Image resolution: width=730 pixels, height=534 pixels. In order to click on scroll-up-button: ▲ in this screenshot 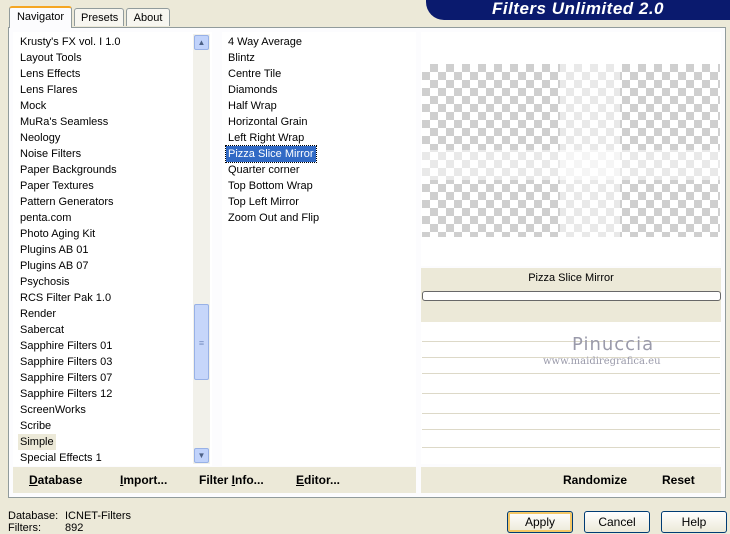, I will do `click(201, 42)`.